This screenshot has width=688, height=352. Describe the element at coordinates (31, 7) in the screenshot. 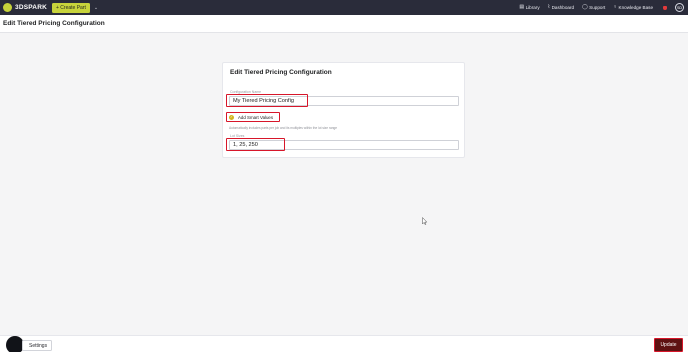

I see `brand-name: 3DSPARK` at that location.